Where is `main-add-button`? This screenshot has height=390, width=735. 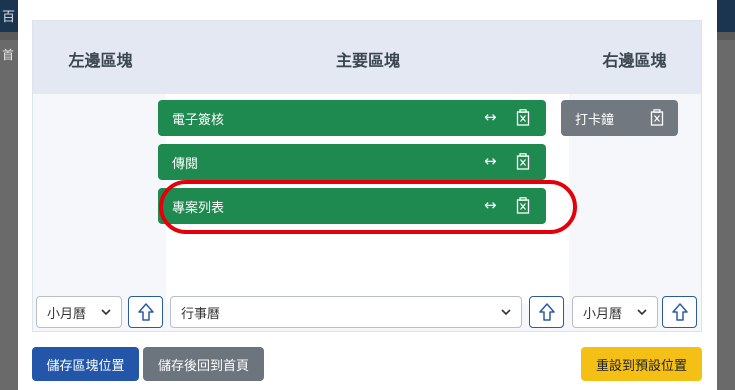 main-add-button is located at coordinates (546, 312).